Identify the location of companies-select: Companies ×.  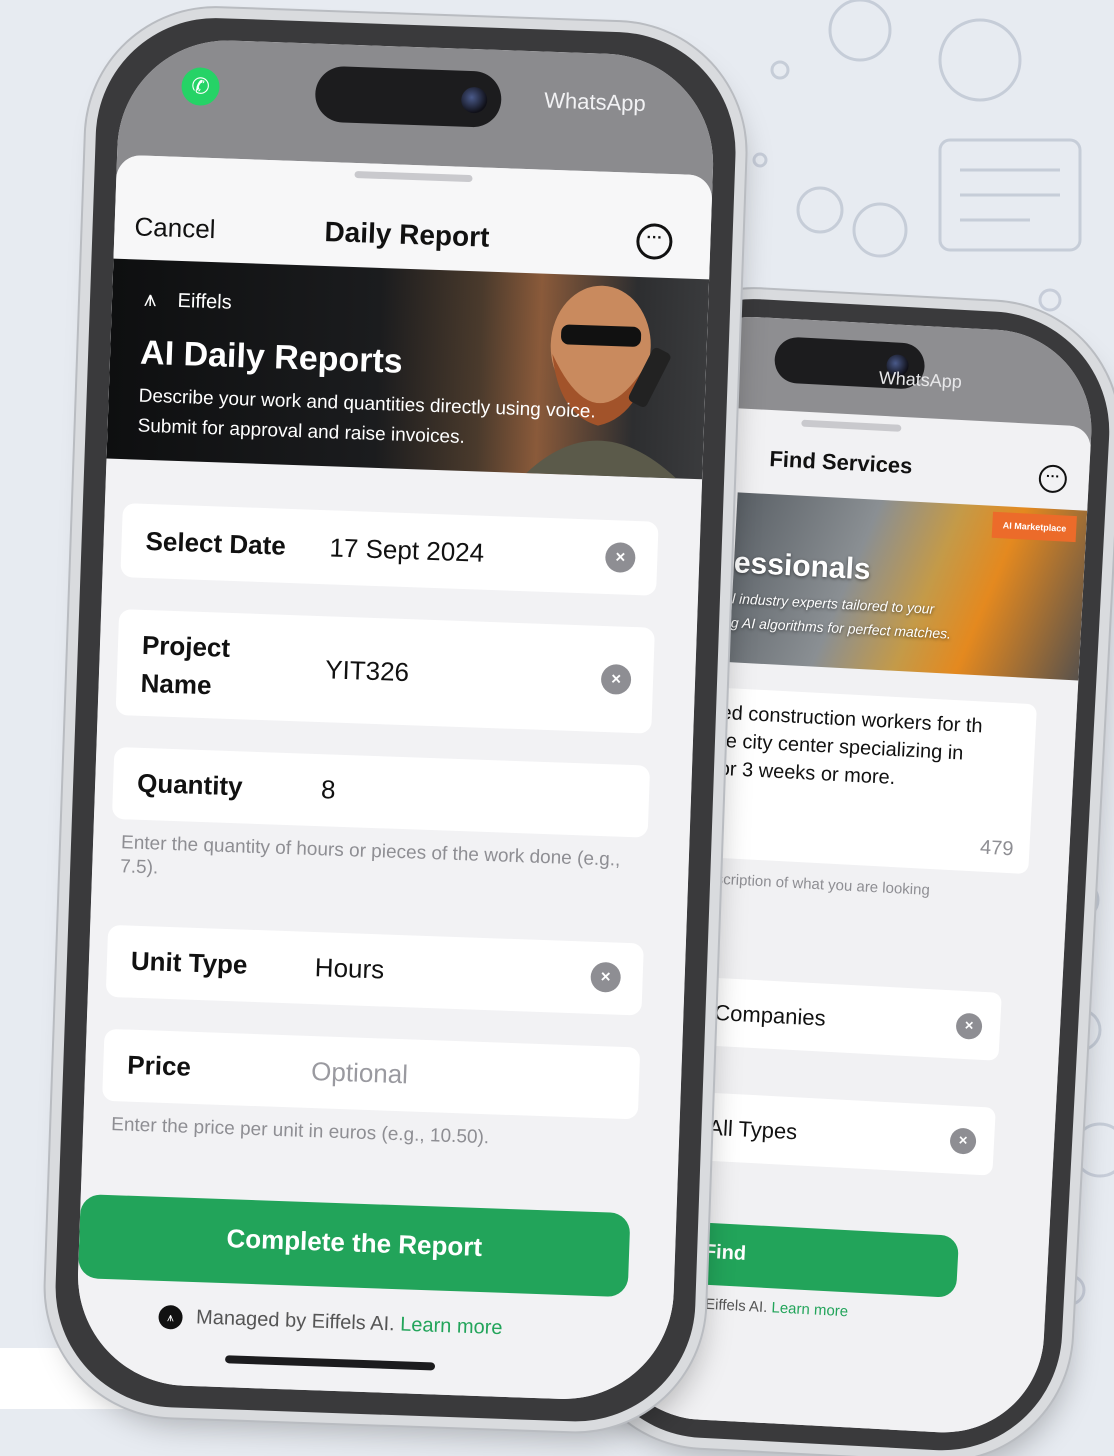
(850, 1019).